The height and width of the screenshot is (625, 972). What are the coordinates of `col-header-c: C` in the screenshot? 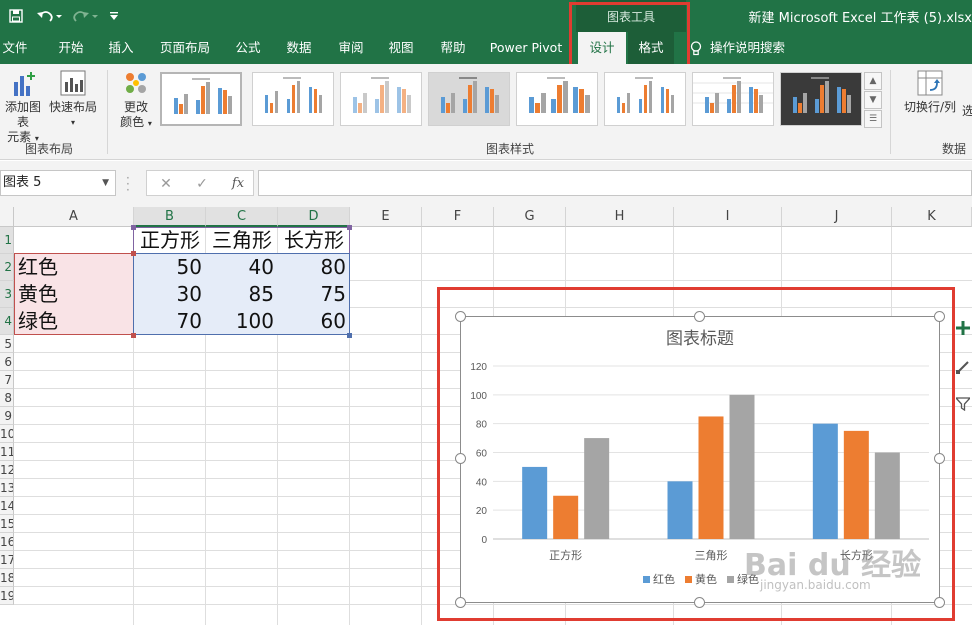 It's located at (242, 217).